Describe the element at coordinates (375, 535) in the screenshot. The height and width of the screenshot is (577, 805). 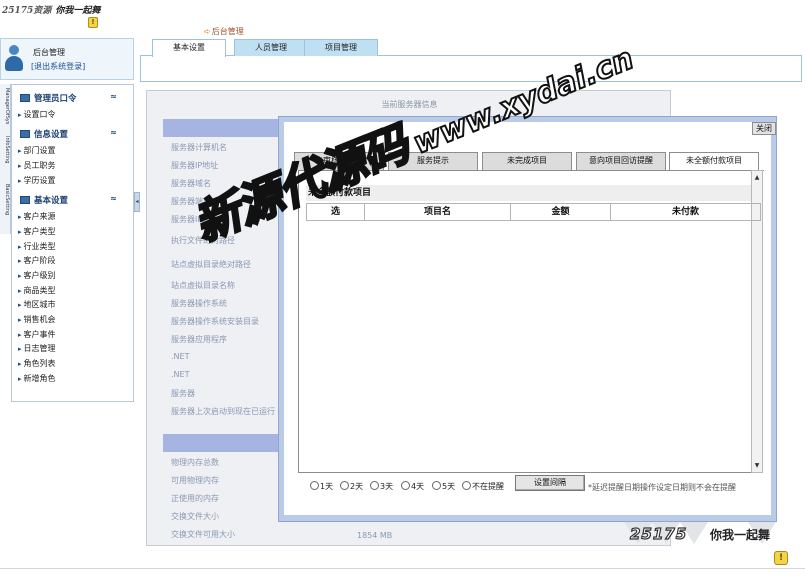
I see `swap-free-value: 1854 MB` at that location.